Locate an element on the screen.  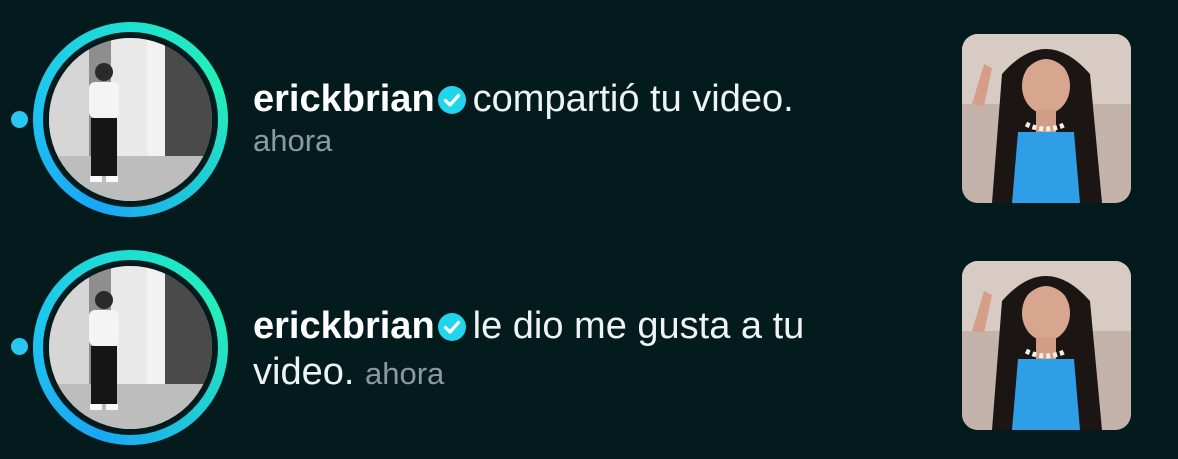
notification-action-text: compartió tu video. is located at coordinates (633, 99).